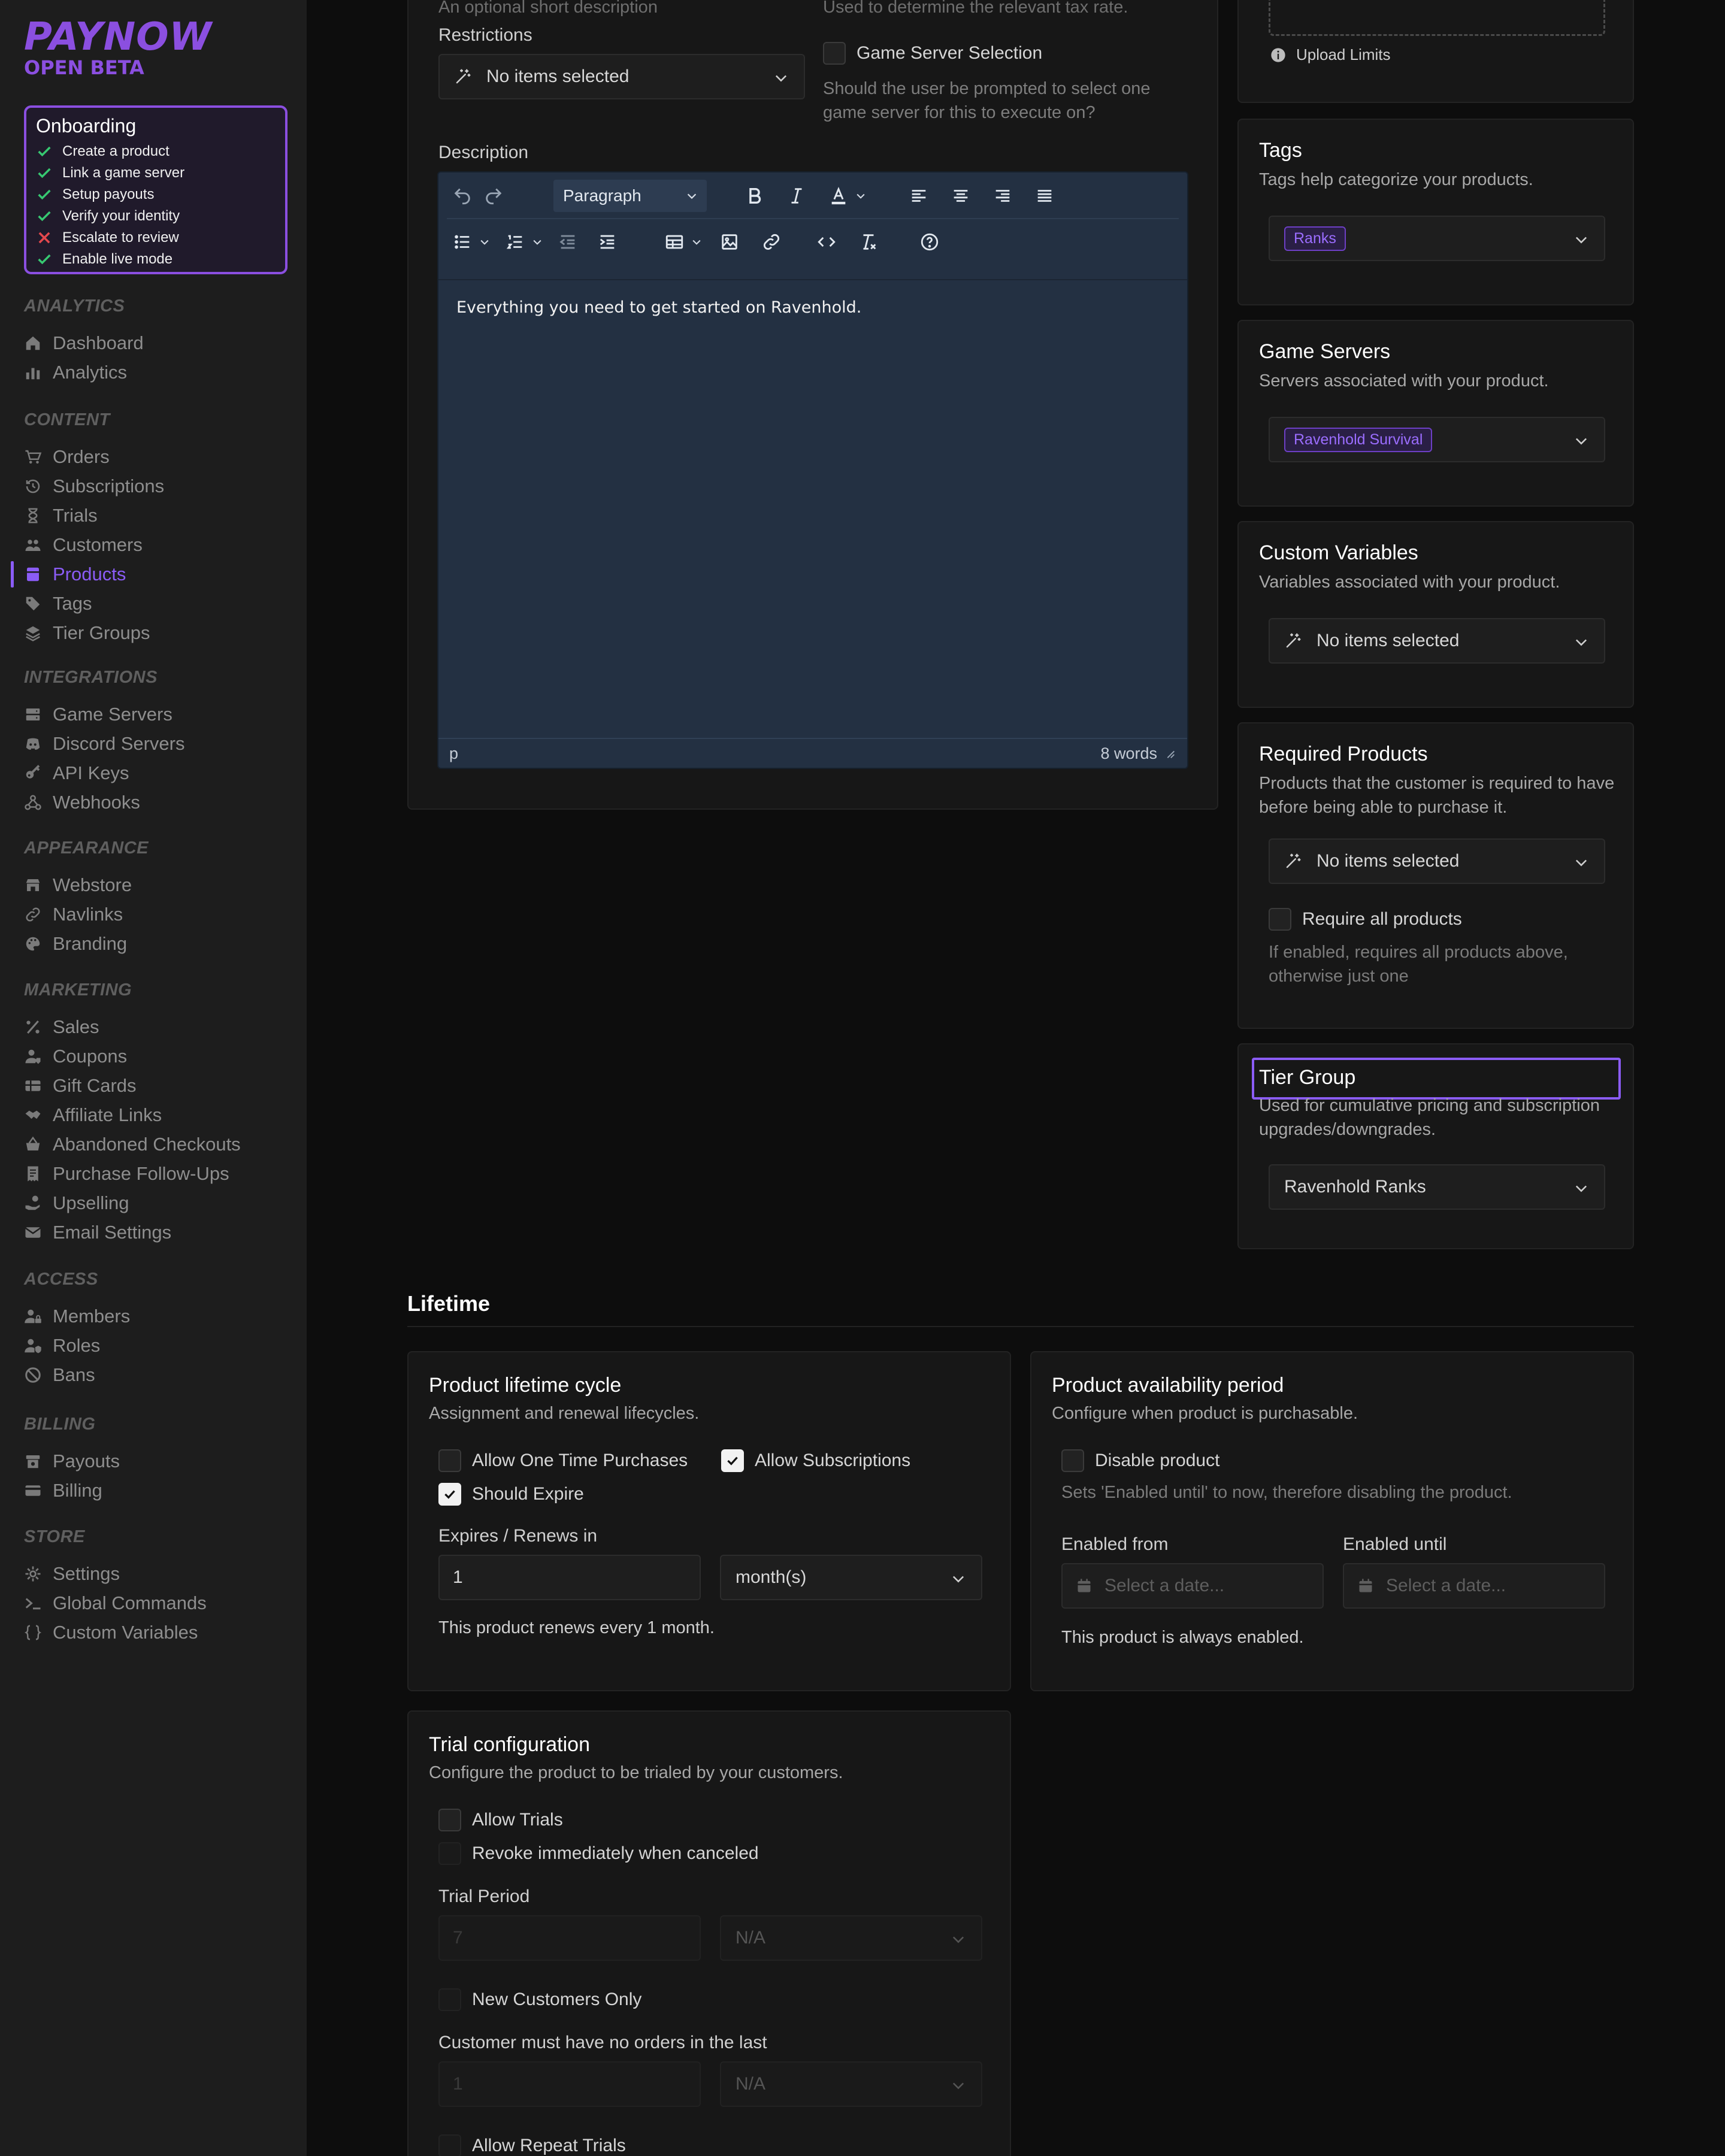 Image resolution: width=1725 pixels, height=2156 pixels. I want to click on one-time-purchases-checkbox, so click(449, 1460).